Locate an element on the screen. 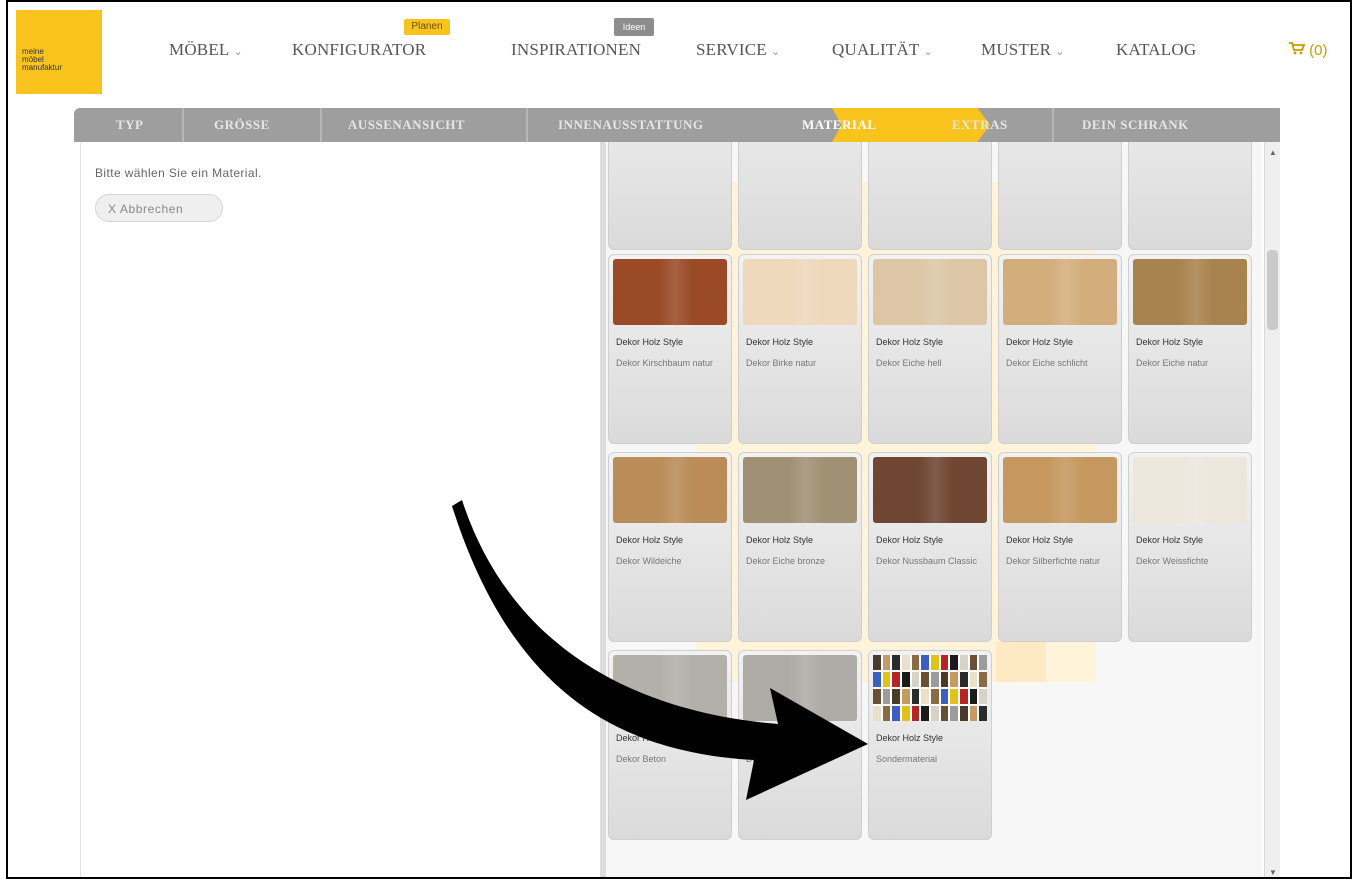  nav-item-inspirationen: INSPIRATIONEN is located at coordinates (576, 50).